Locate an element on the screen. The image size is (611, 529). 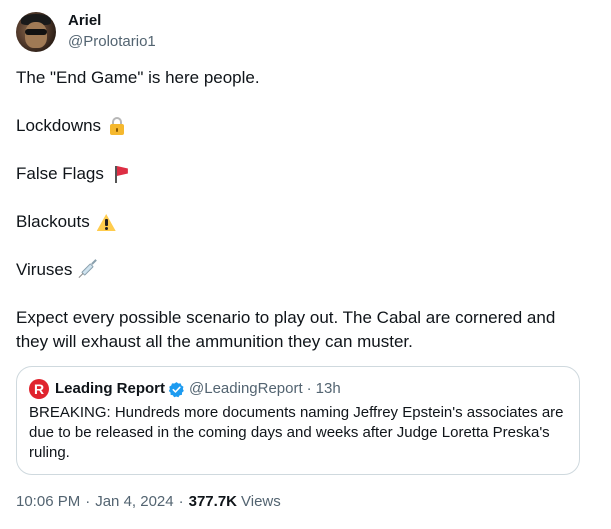
tweet-item-viruses: Viruses is located at coordinates (57, 270).